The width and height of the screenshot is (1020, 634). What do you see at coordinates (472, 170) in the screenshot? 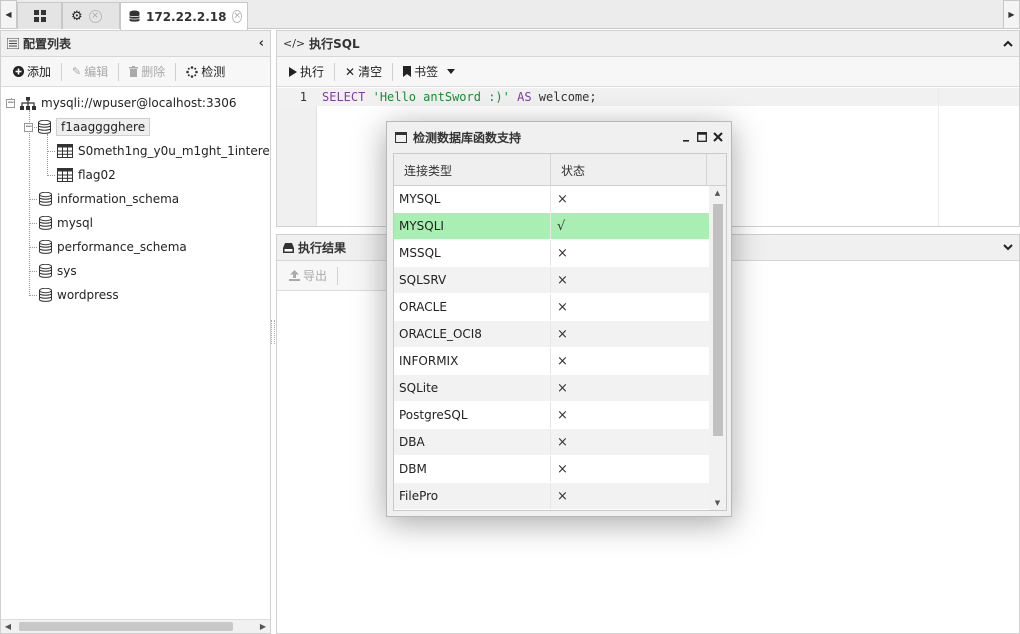
I see `column-header-type: 连接类型` at bounding box center [472, 170].